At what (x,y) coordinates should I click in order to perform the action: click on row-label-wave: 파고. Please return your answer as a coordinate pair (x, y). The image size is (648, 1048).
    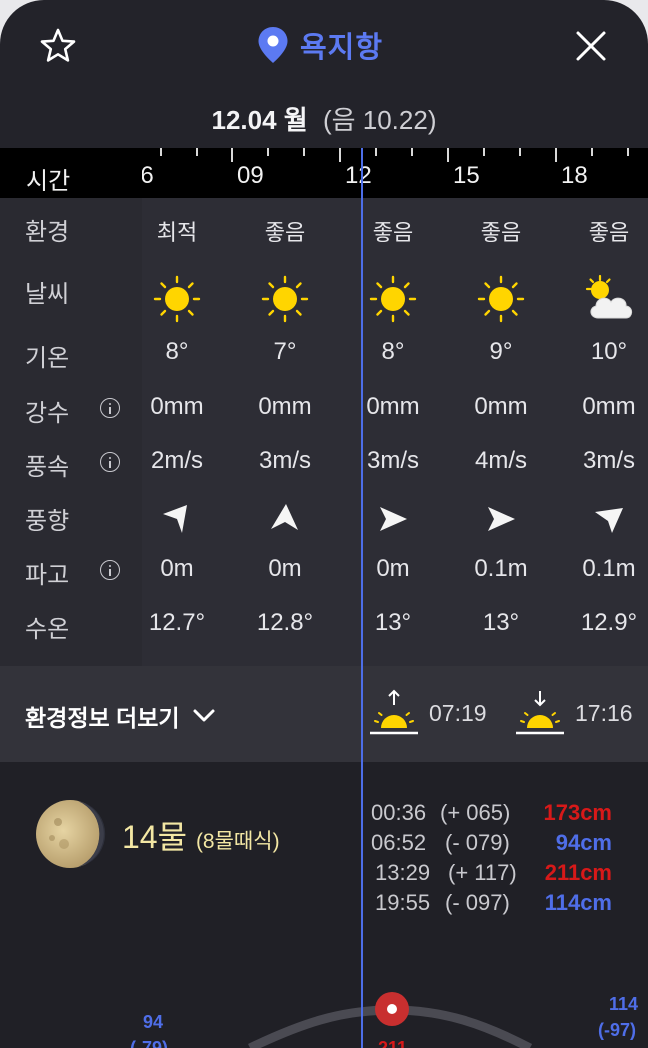
    Looking at the image, I should click on (47, 575).